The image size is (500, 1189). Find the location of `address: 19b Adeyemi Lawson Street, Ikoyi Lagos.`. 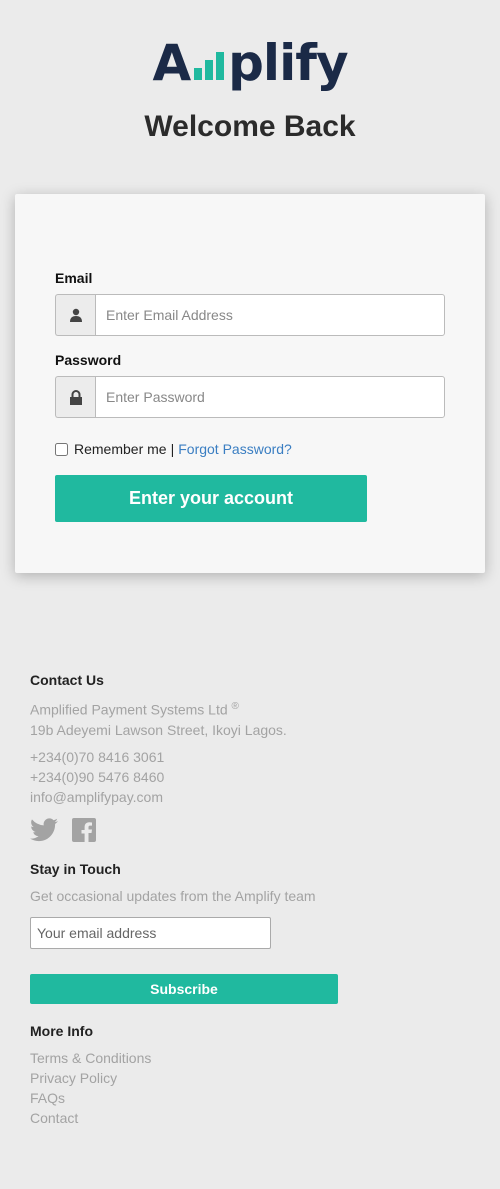

address: 19b Adeyemi Lawson Street, Ikoyi Lagos. is located at coordinates (158, 729).